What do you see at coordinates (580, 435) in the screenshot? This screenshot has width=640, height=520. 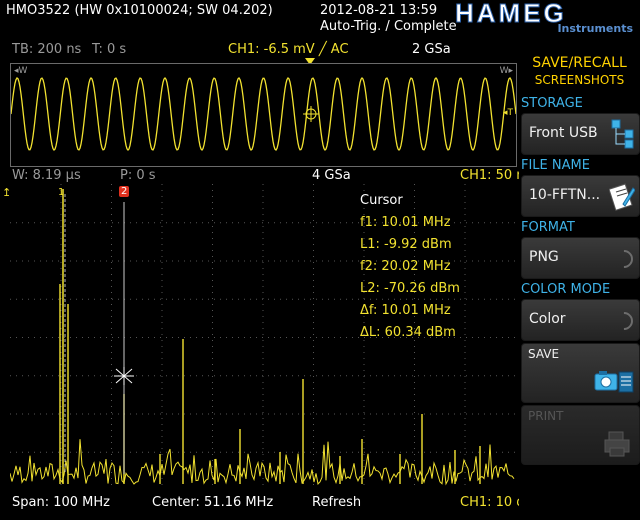 I see `print-button: PRINT` at bounding box center [580, 435].